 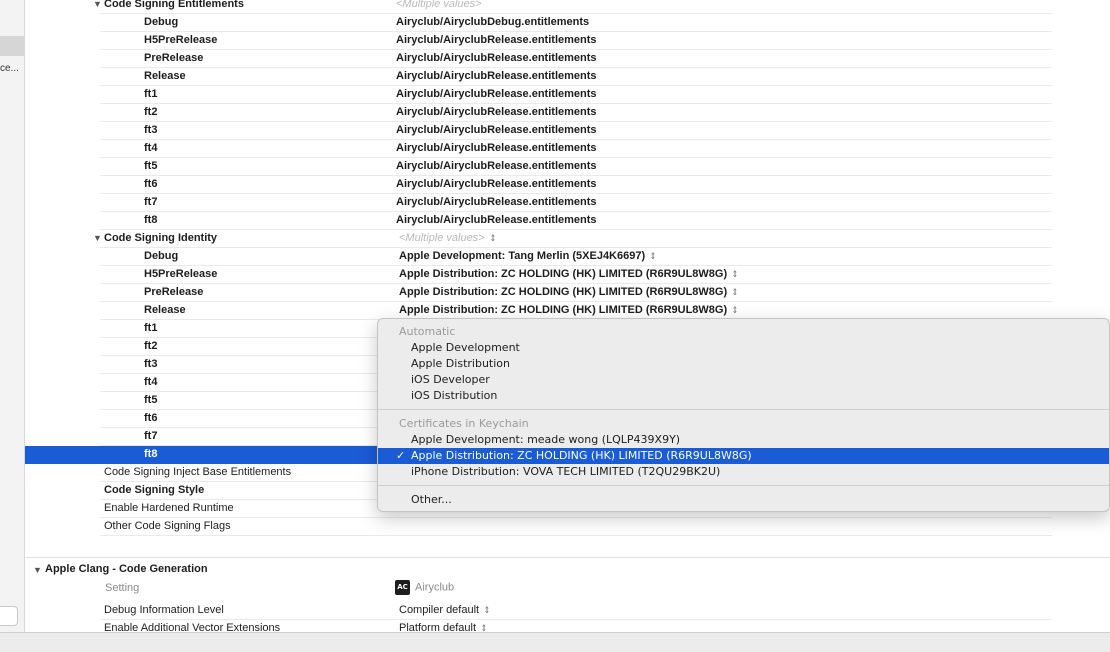 I want to click on target-name: Airyclub, so click(x=435, y=587).